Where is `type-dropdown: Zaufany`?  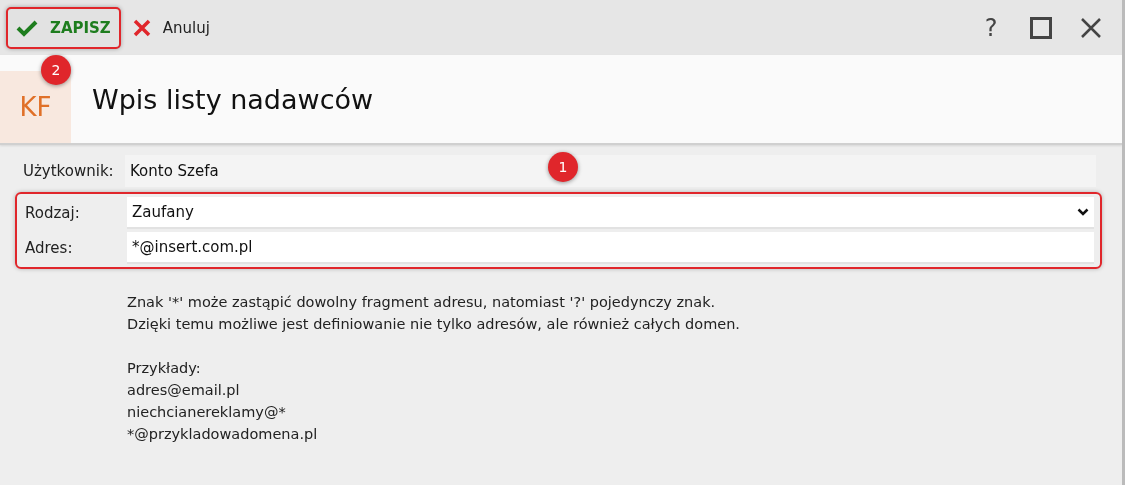 type-dropdown: Zaufany is located at coordinates (610, 213).